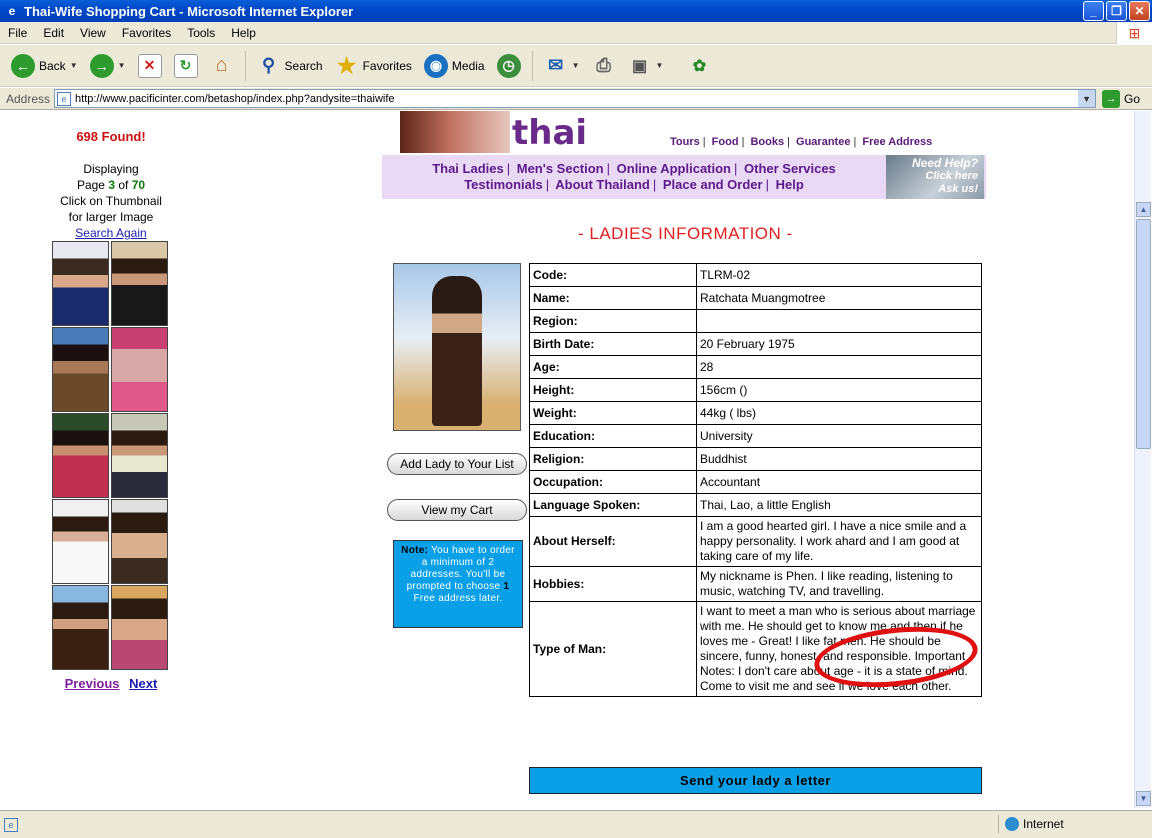 The image size is (1152, 838). Describe the element at coordinates (1143, 209) in the screenshot. I see `scroll-up-icon: ▲` at that location.